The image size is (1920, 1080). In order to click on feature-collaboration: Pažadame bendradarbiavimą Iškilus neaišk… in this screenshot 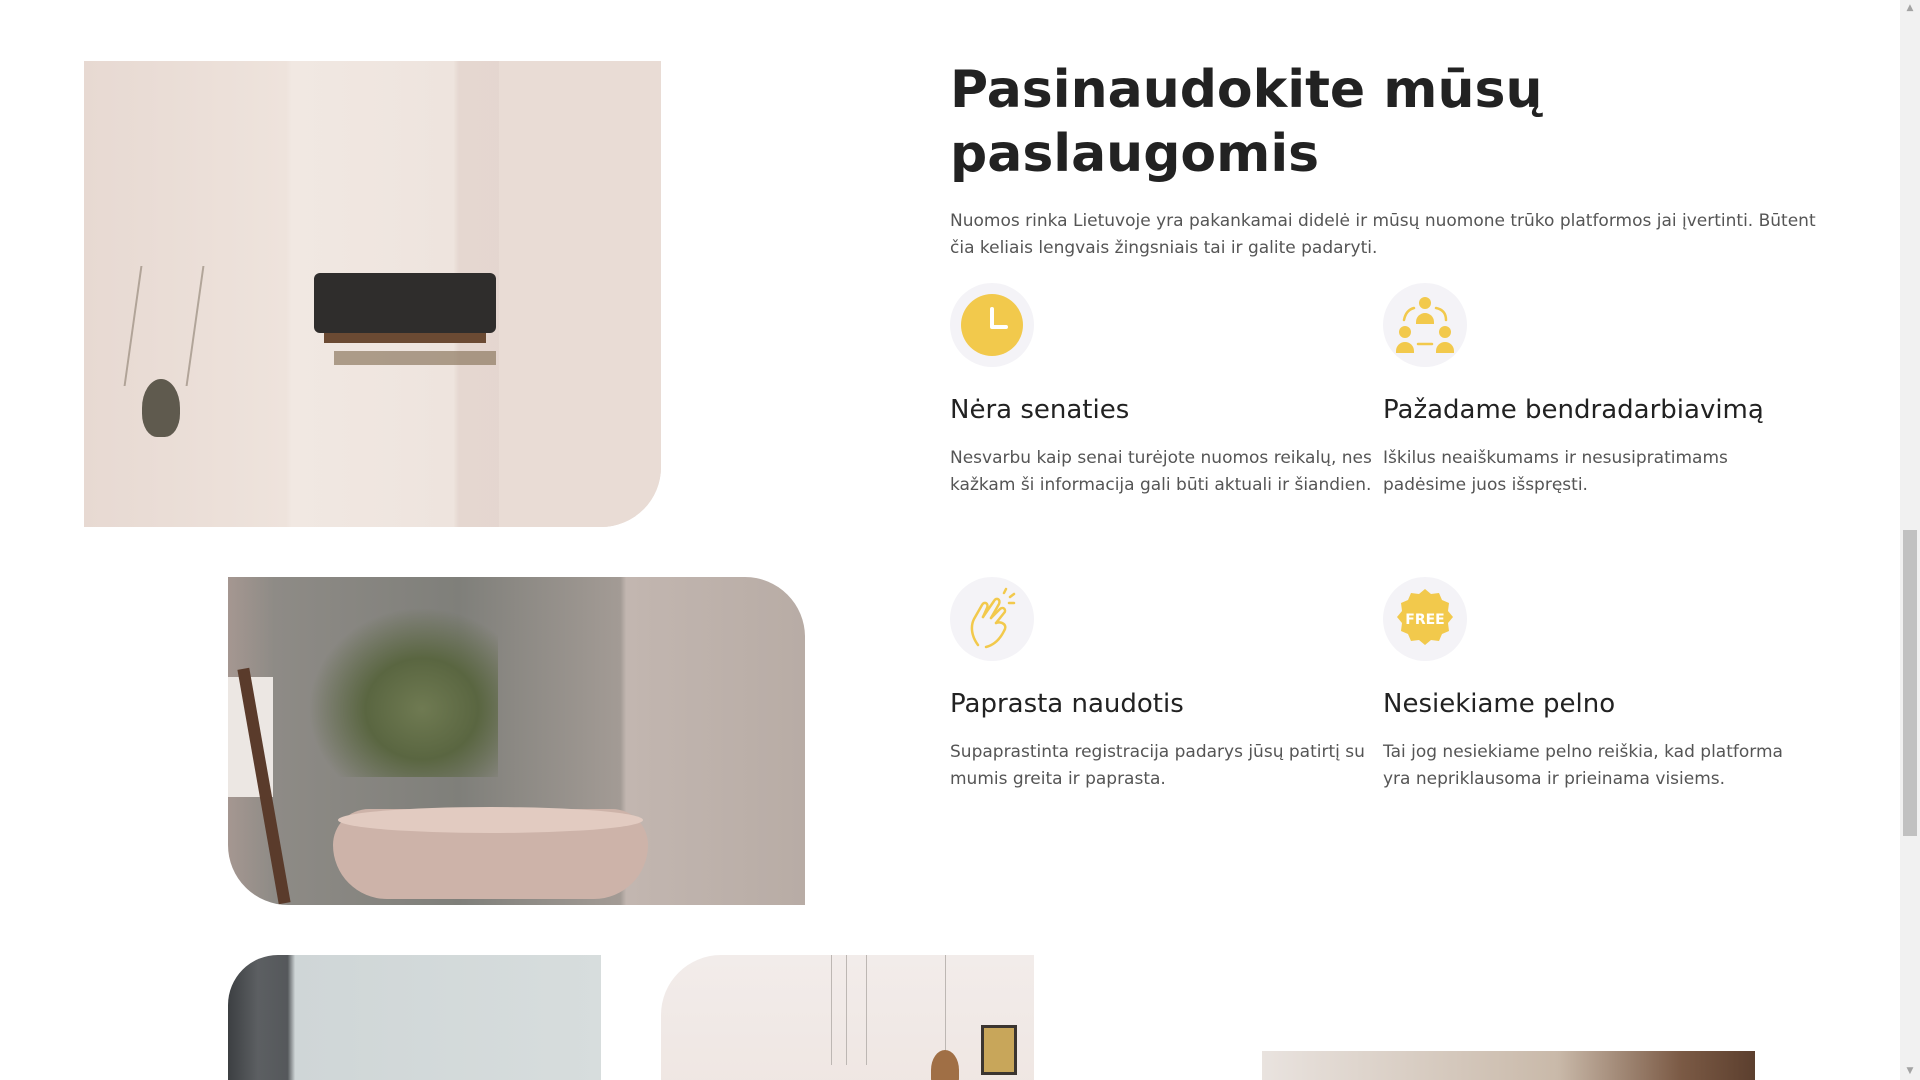, I will do `click(1598, 391)`.